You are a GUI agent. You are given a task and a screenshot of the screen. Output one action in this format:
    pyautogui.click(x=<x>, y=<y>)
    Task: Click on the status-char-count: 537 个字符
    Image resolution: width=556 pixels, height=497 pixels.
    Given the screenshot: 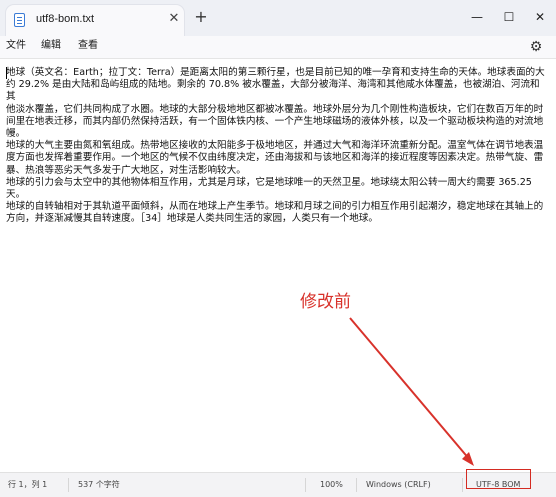 What is the action you would take?
    pyautogui.click(x=99, y=484)
    